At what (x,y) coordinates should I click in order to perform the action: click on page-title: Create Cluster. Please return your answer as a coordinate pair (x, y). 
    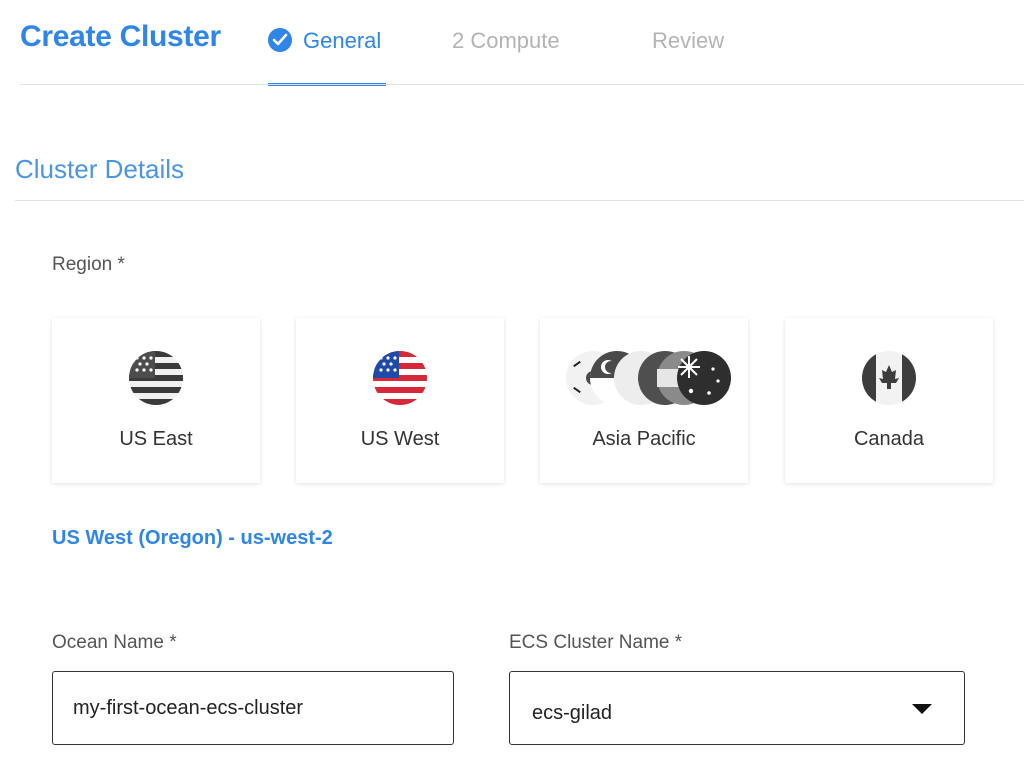
    Looking at the image, I should click on (120, 36).